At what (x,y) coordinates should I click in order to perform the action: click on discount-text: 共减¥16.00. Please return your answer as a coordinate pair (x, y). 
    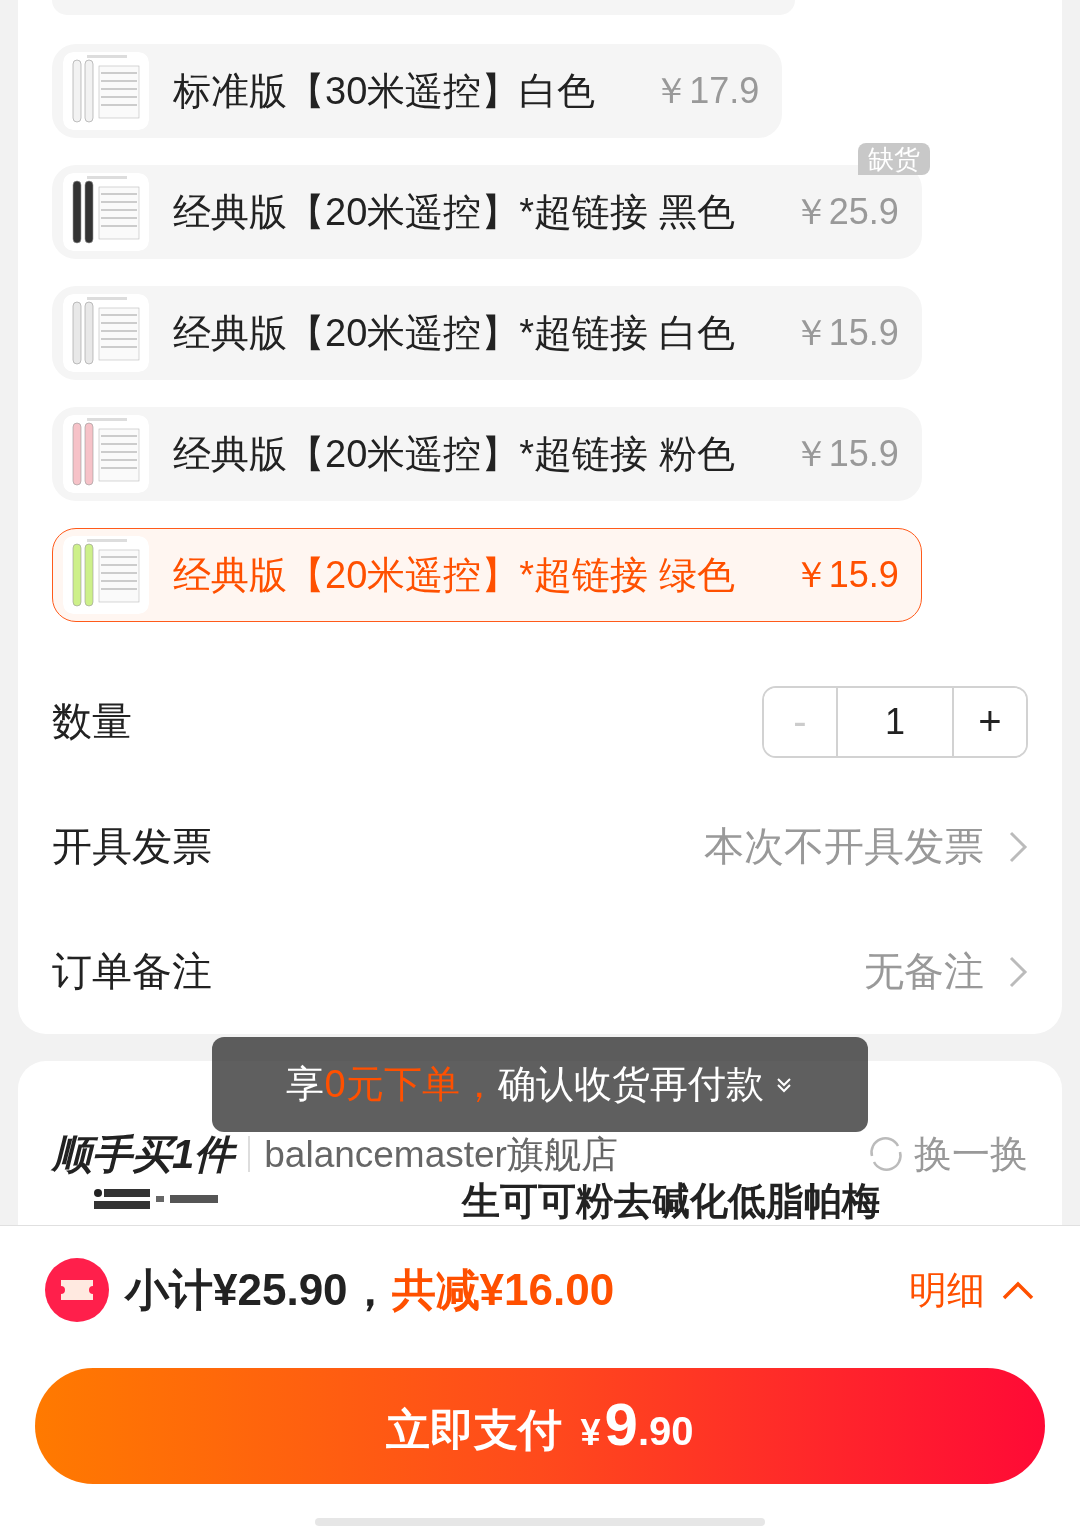
    Looking at the image, I should click on (503, 1289).